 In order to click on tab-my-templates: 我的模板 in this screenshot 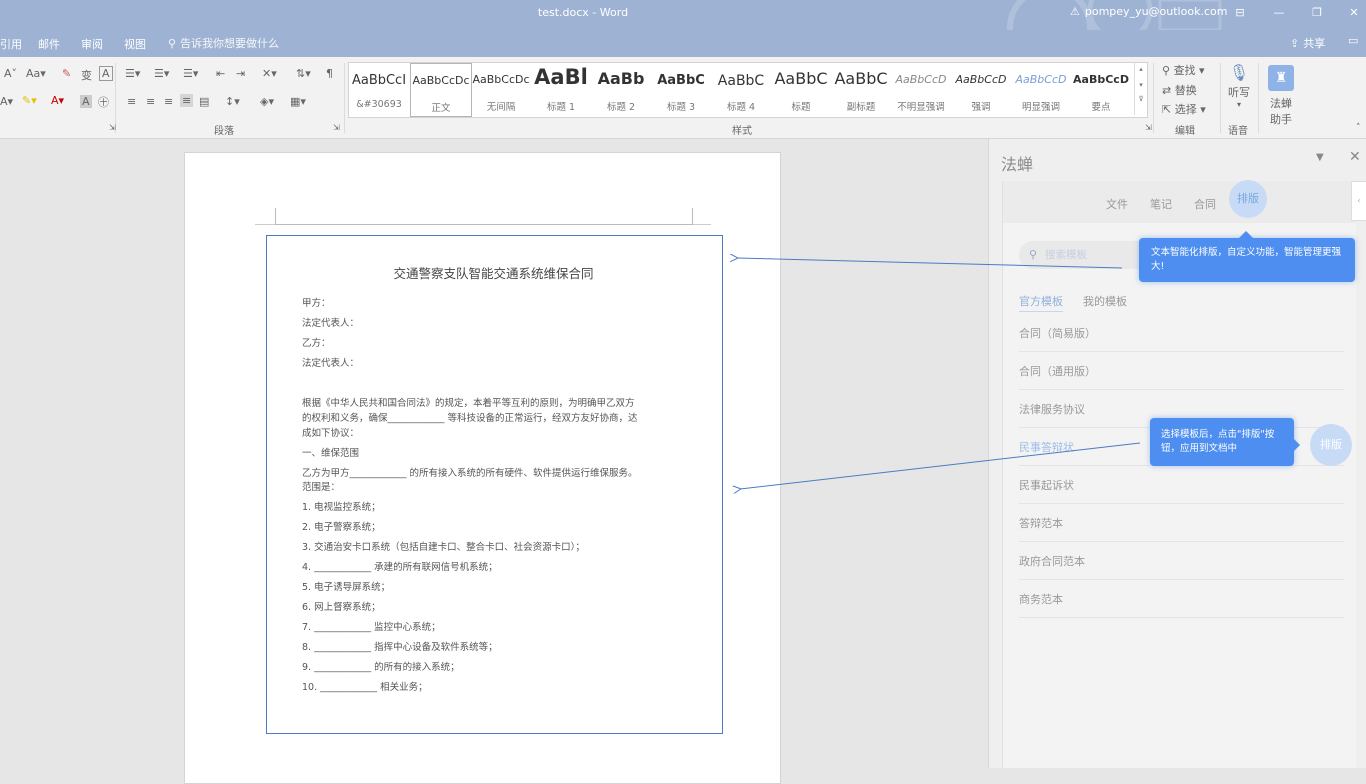, I will do `click(1105, 301)`.